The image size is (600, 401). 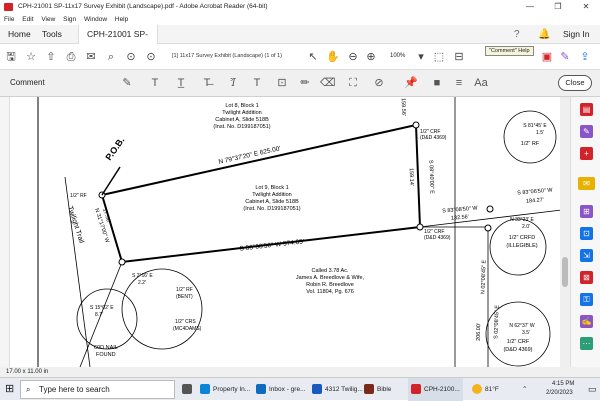 I want to click on minimize-button: —, so click(x=530, y=7).